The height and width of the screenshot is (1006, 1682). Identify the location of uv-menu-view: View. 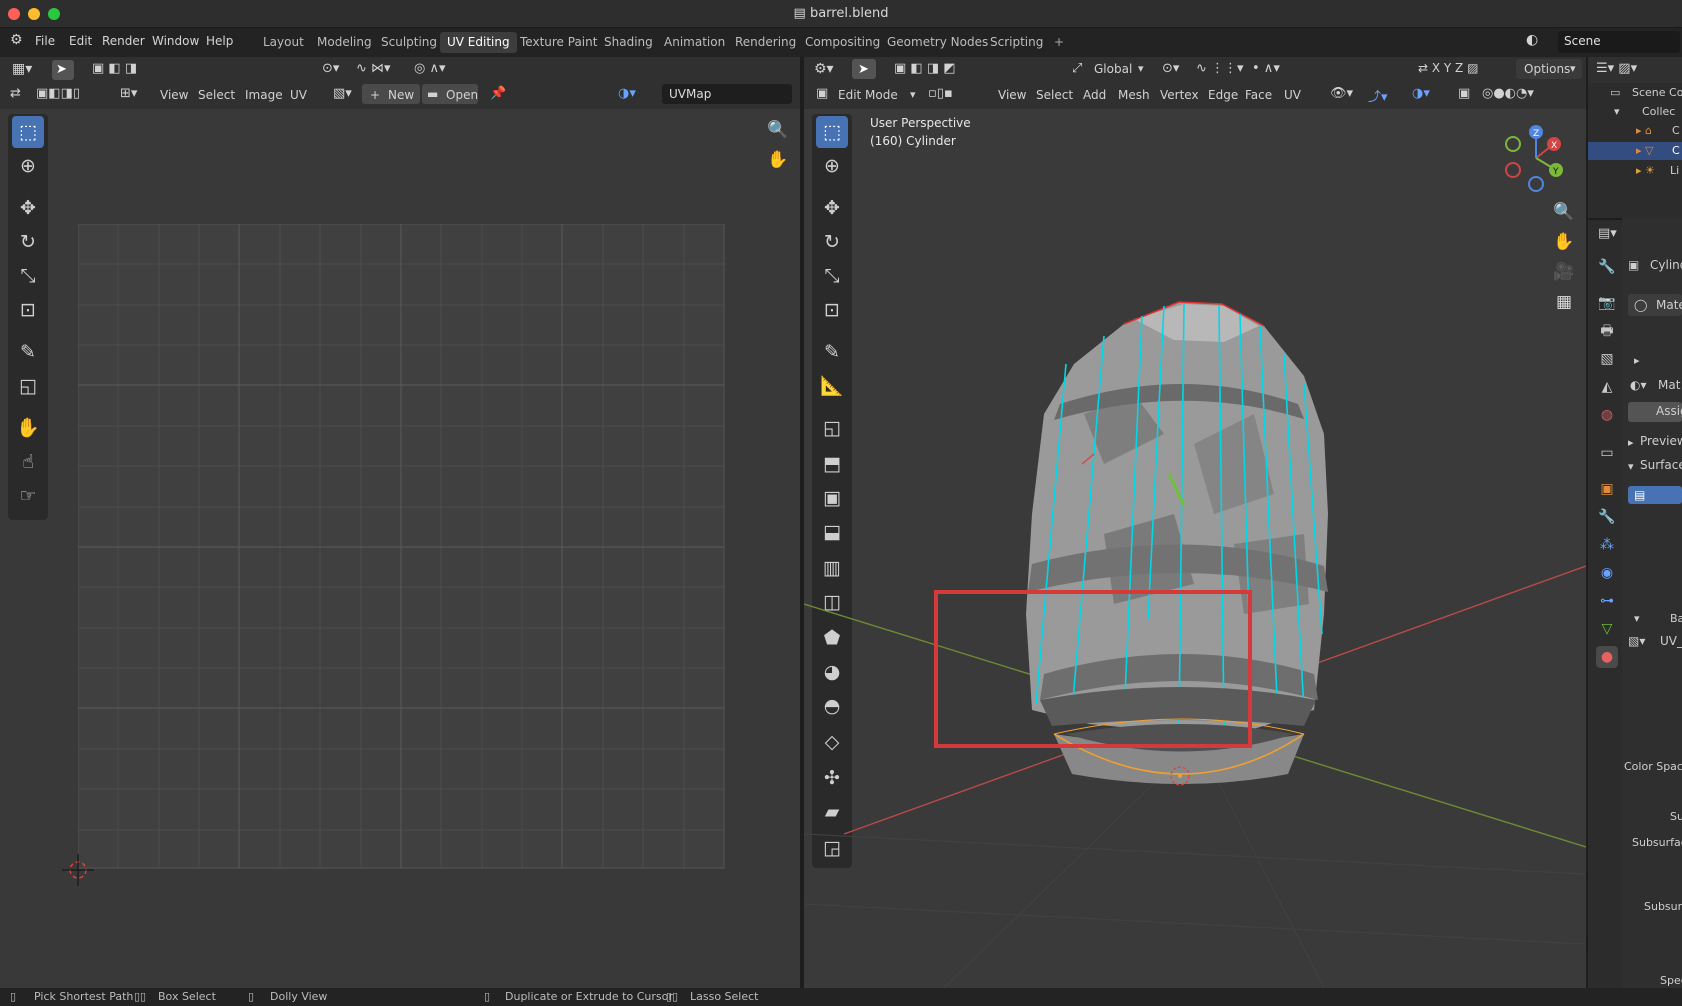
(174, 95).